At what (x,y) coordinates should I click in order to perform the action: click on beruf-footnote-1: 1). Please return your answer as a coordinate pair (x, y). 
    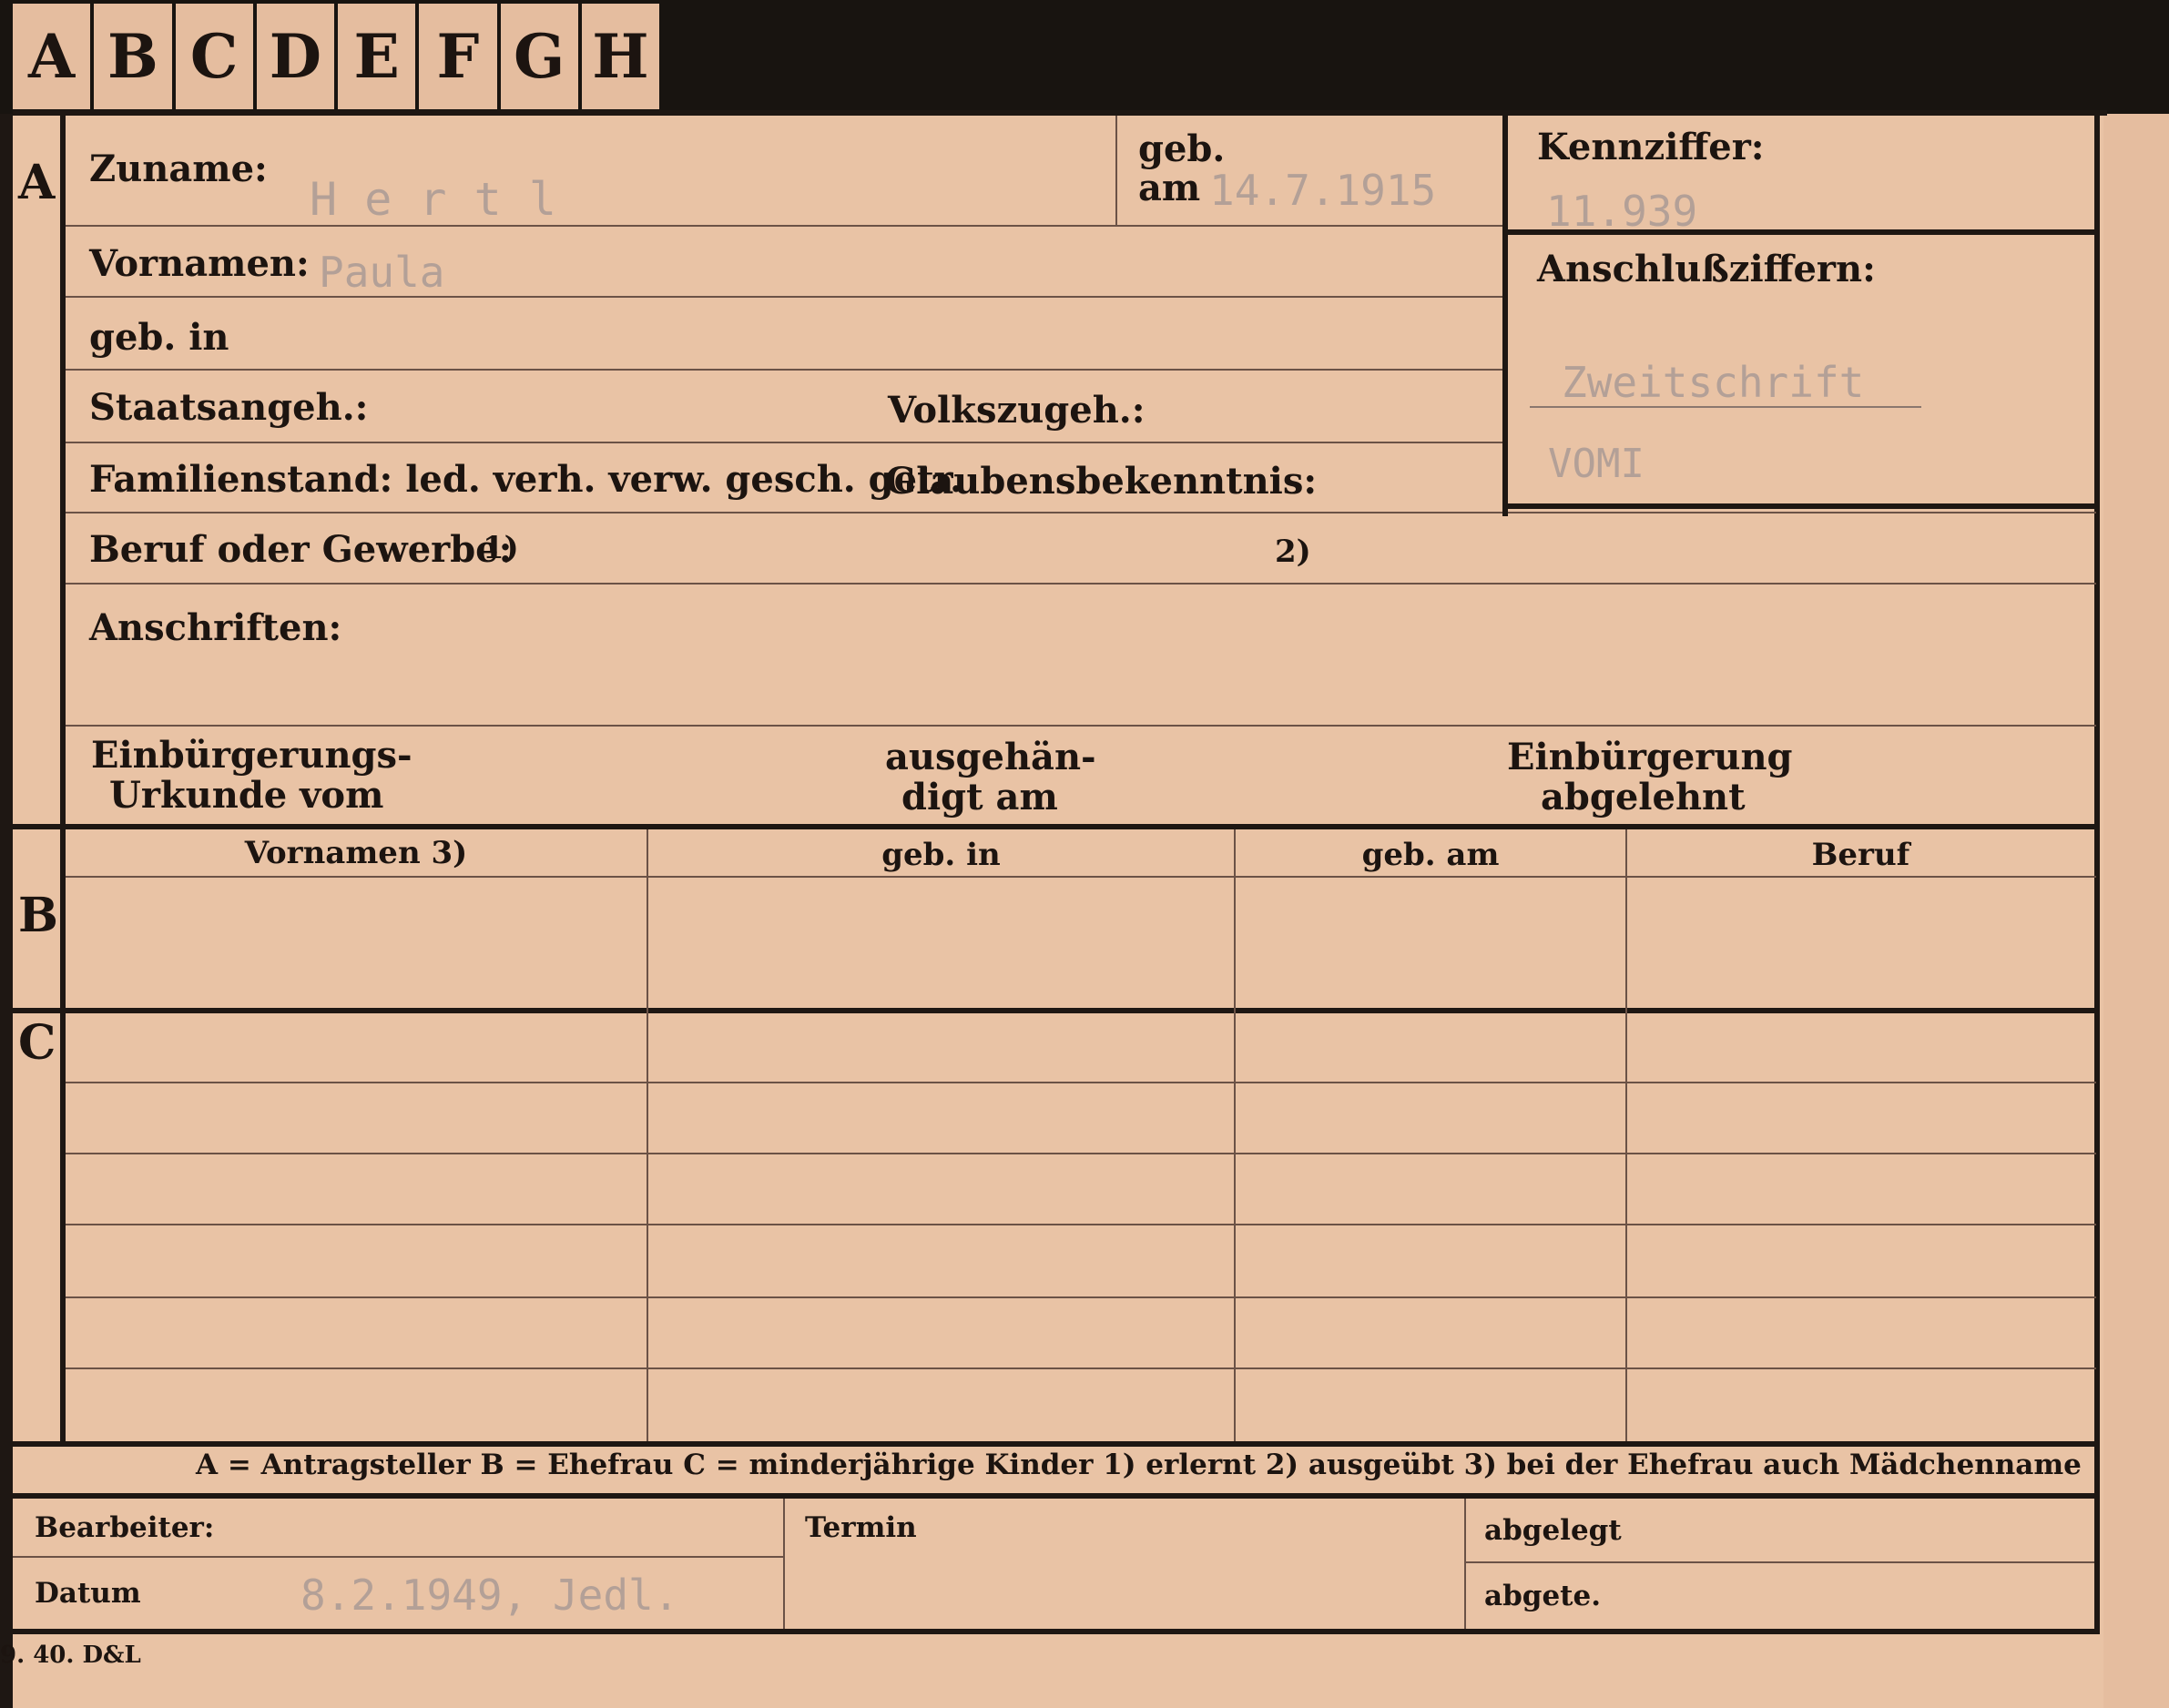
    Looking at the image, I should click on (501, 548).